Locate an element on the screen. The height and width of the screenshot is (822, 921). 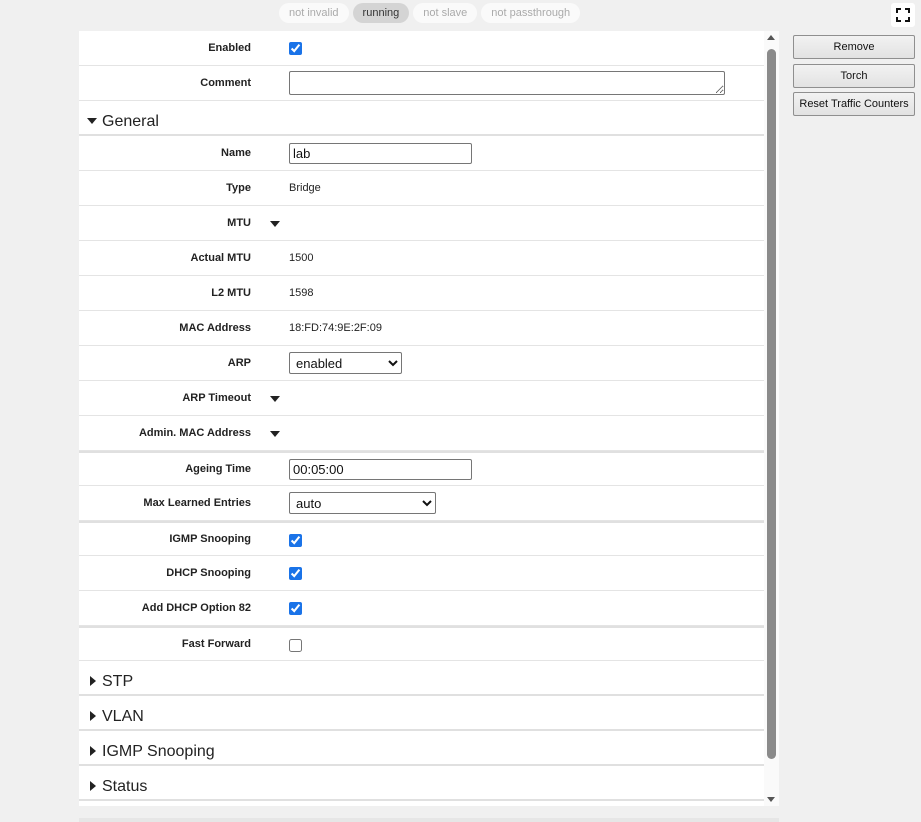
arp-select: enabled is located at coordinates (345, 363).